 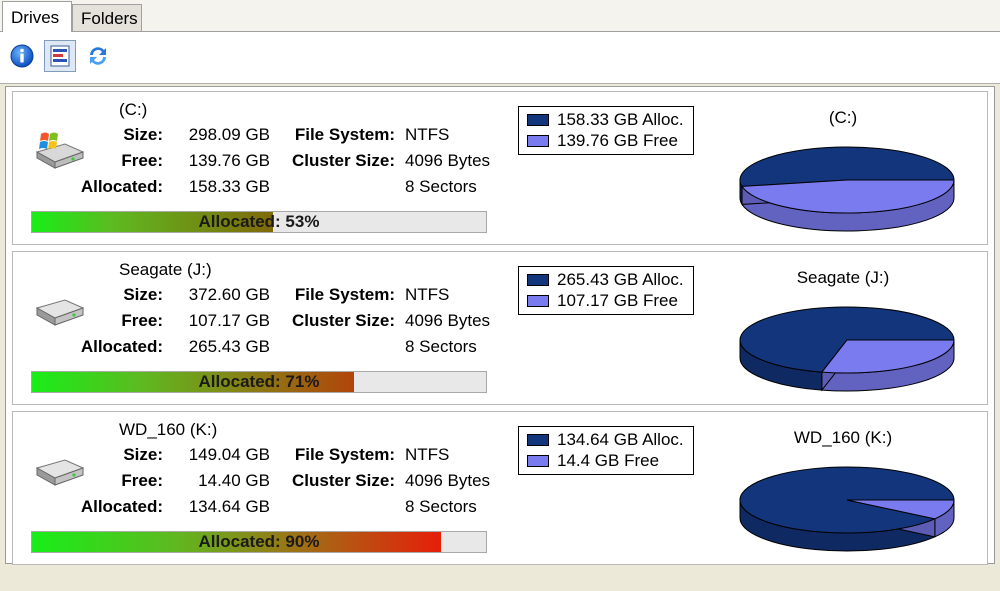 What do you see at coordinates (229, 186) in the screenshot?
I see `allocated-value: 158.33 GB` at bounding box center [229, 186].